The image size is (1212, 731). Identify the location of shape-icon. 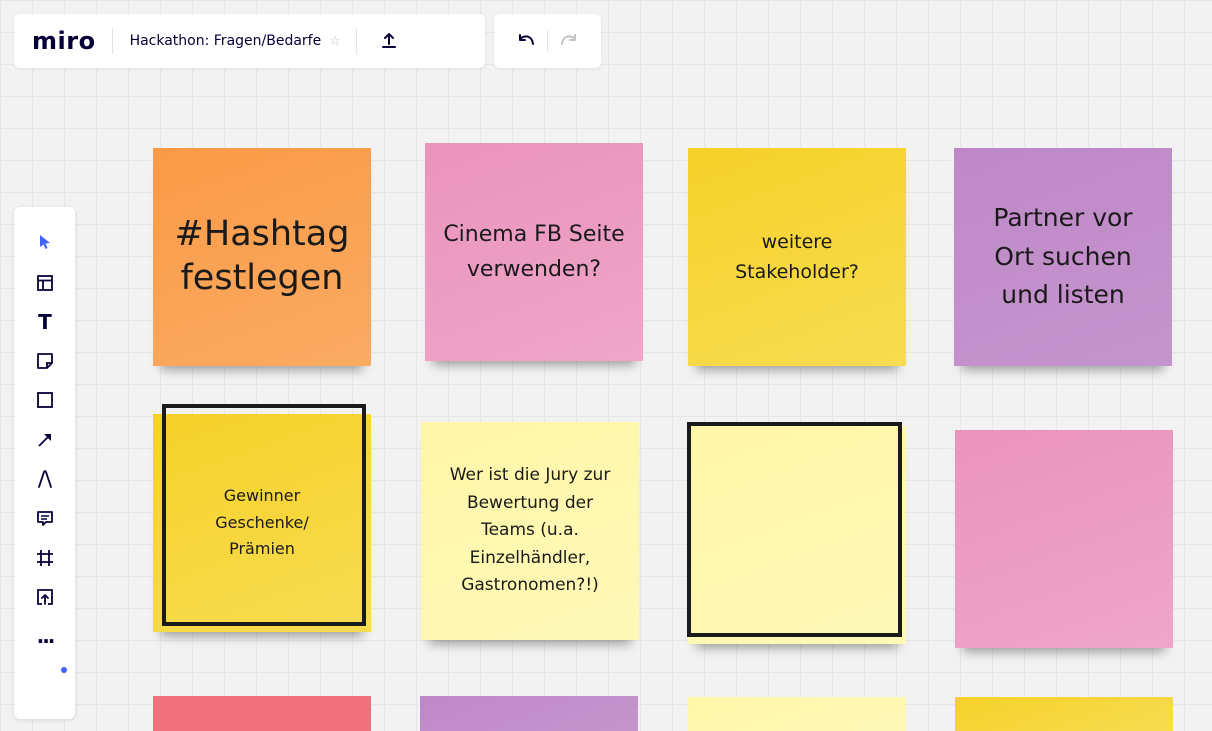
(45, 400).